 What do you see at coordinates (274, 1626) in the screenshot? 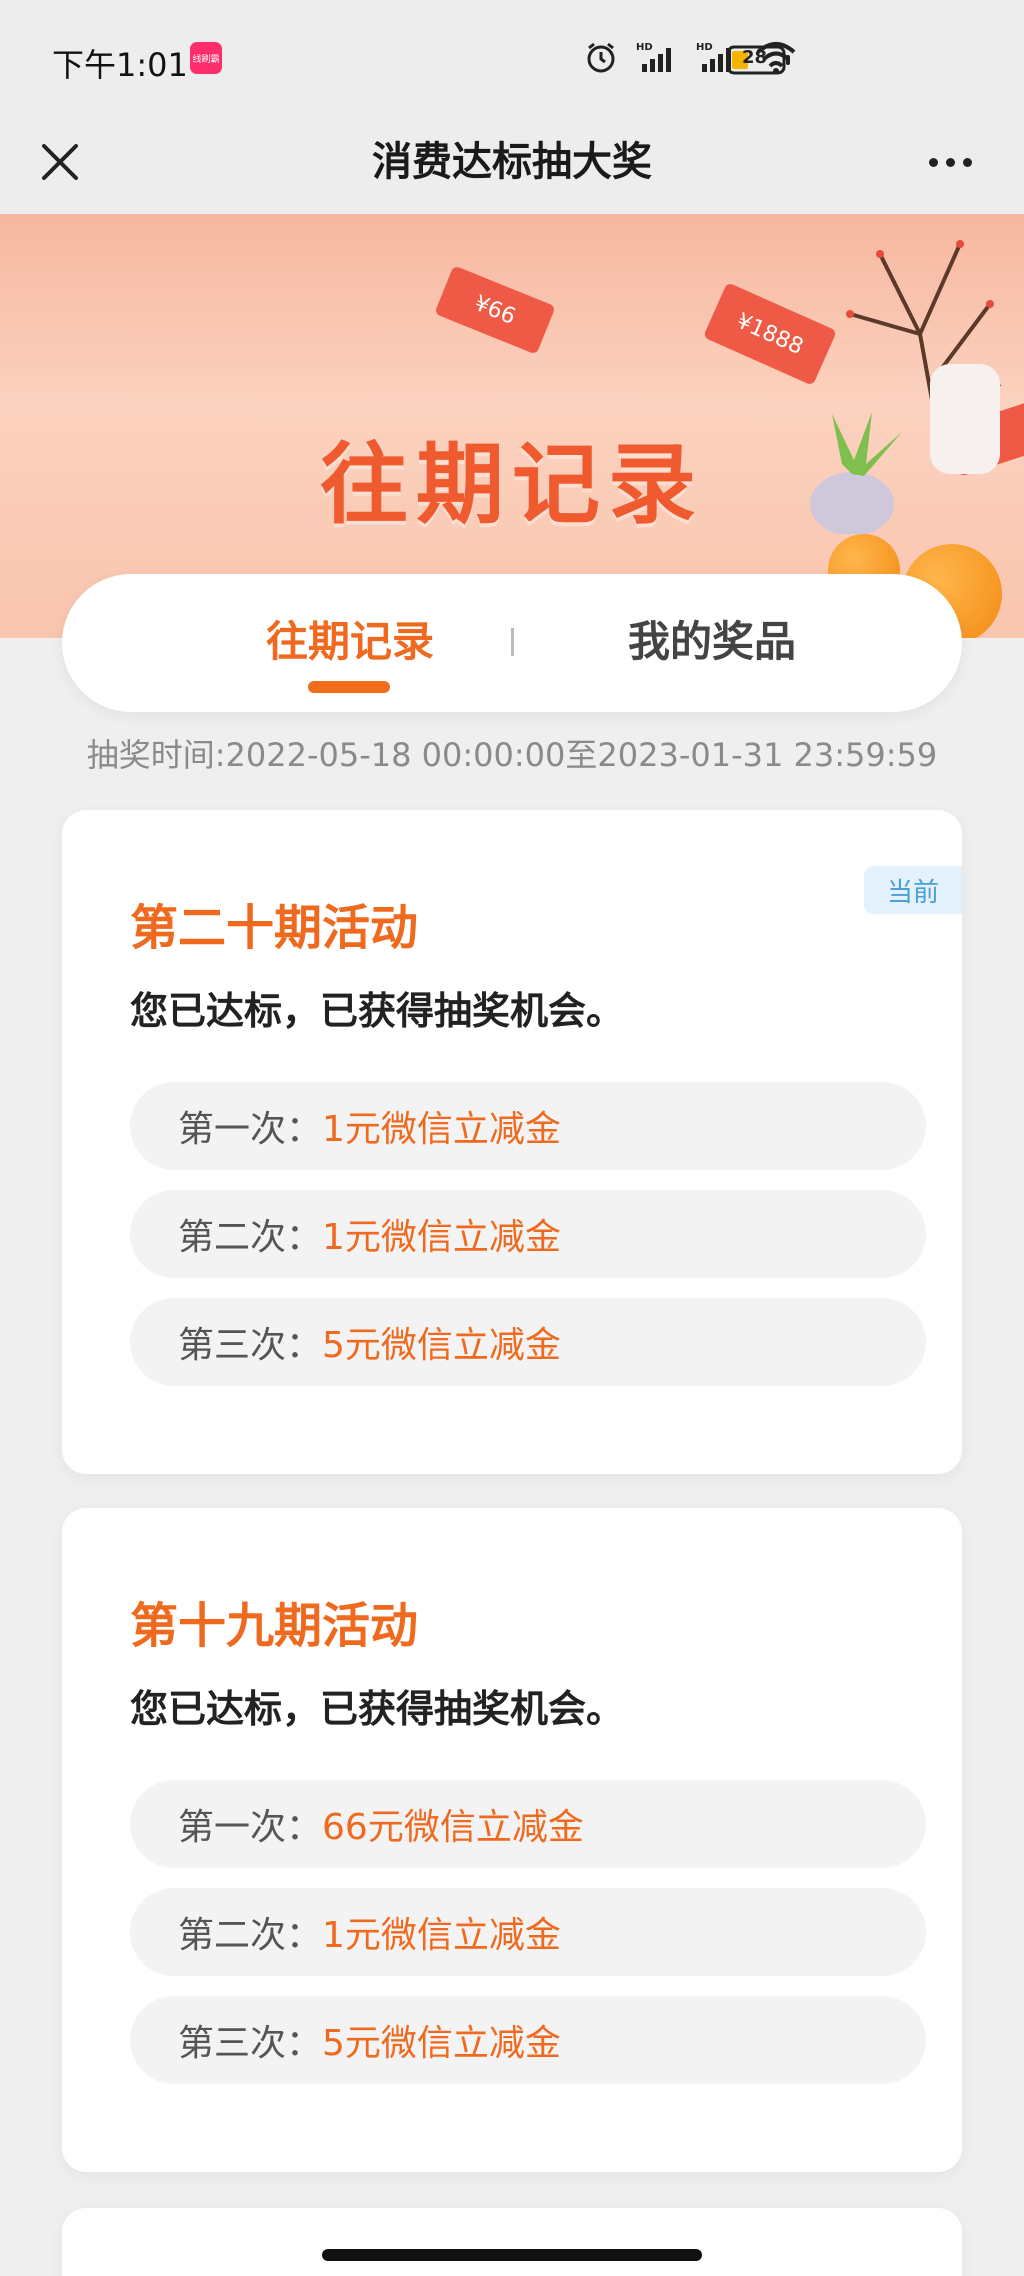
I see `activity-title: 第十九期活动` at bounding box center [274, 1626].